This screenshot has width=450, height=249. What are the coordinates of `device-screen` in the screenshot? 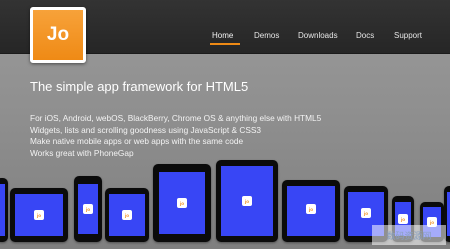 It's located at (2, 210).